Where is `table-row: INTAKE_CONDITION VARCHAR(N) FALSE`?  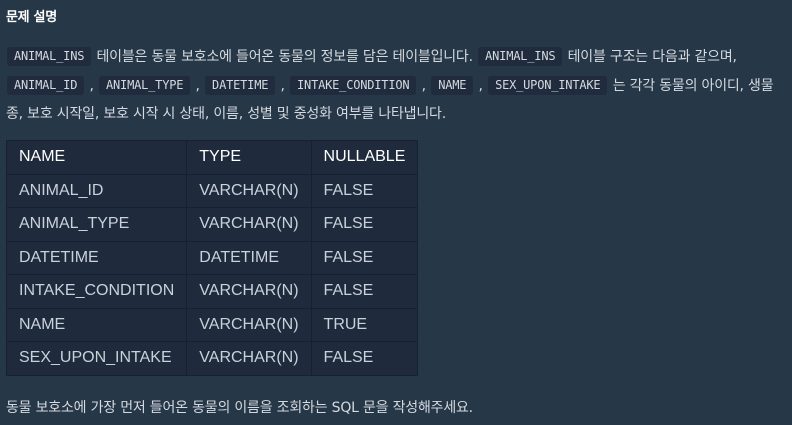
table-row: INTAKE_CONDITION VARCHAR(N) FALSE is located at coordinates (212, 291).